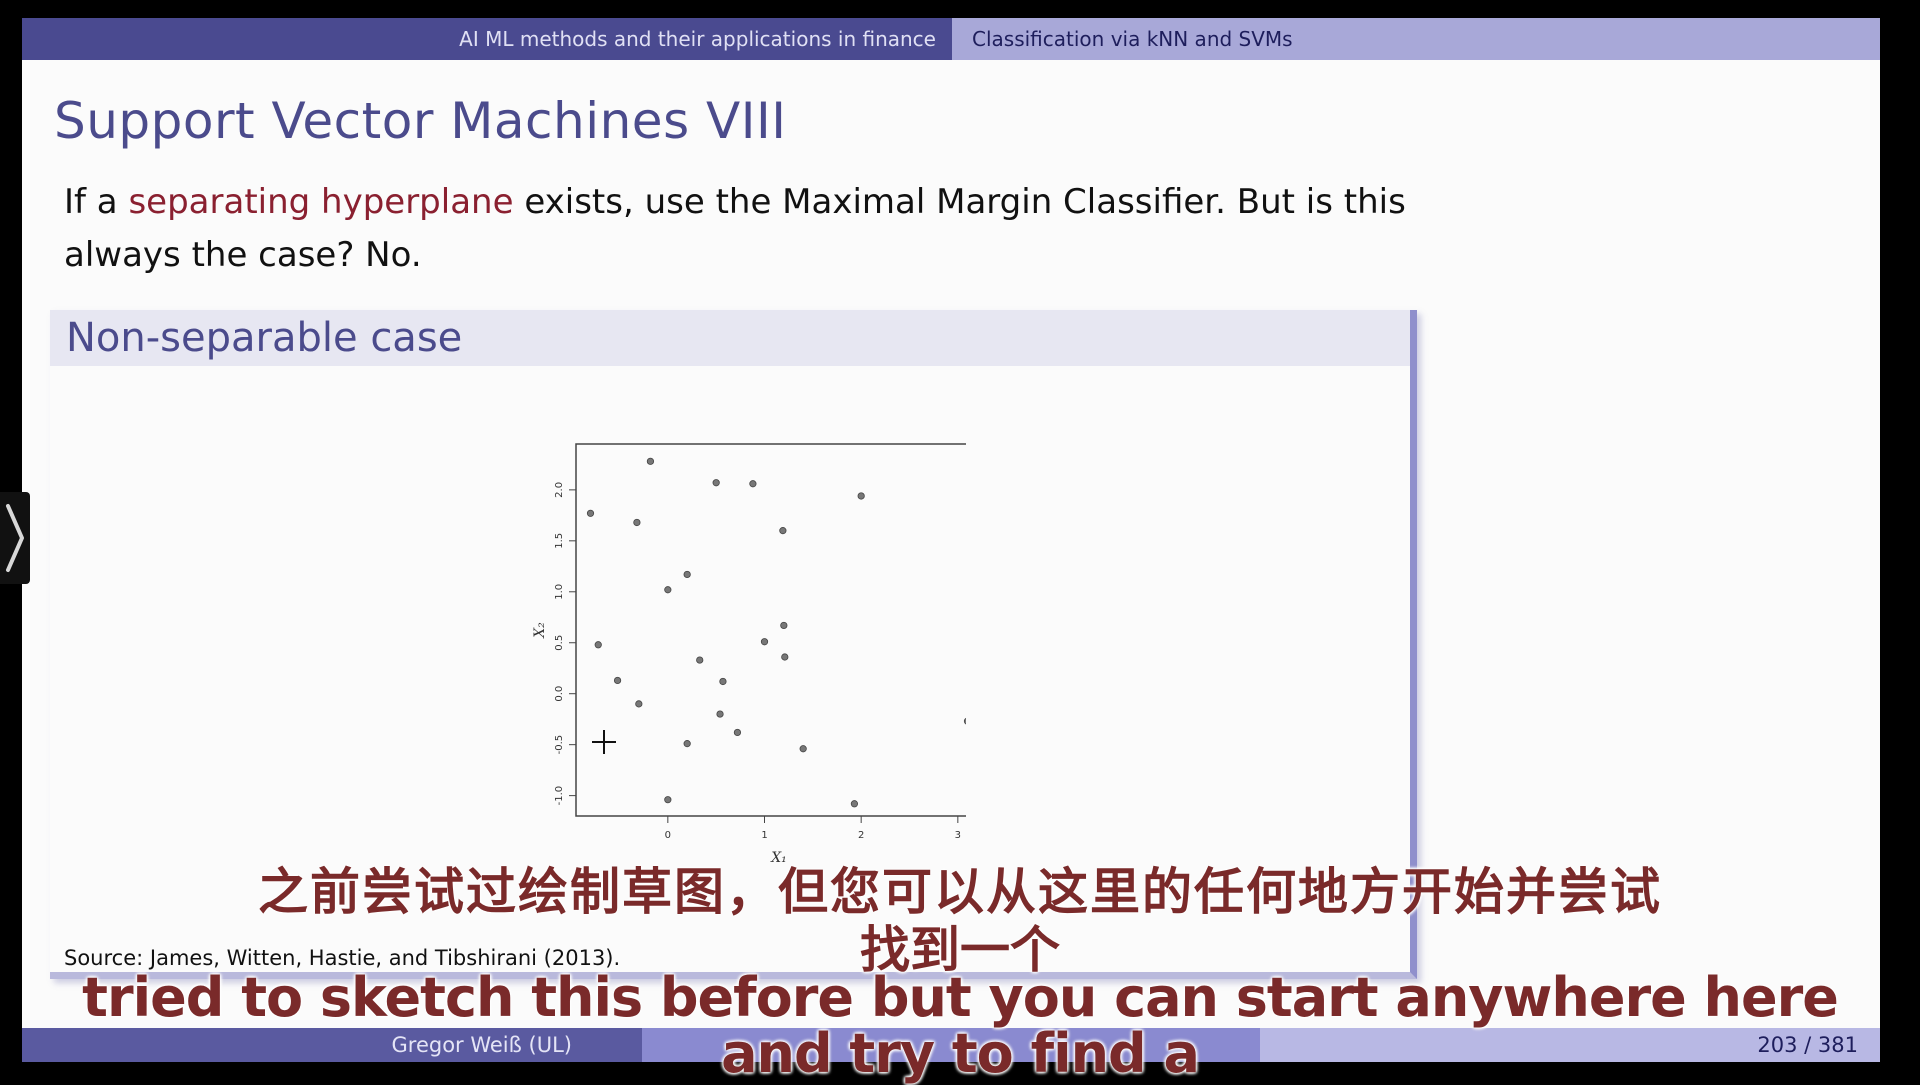 The image size is (1920, 1085). What do you see at coordinates (559, 745) in the screenshot?
I see `y-tick-label: -0.5` at bounding box center [559, 745].